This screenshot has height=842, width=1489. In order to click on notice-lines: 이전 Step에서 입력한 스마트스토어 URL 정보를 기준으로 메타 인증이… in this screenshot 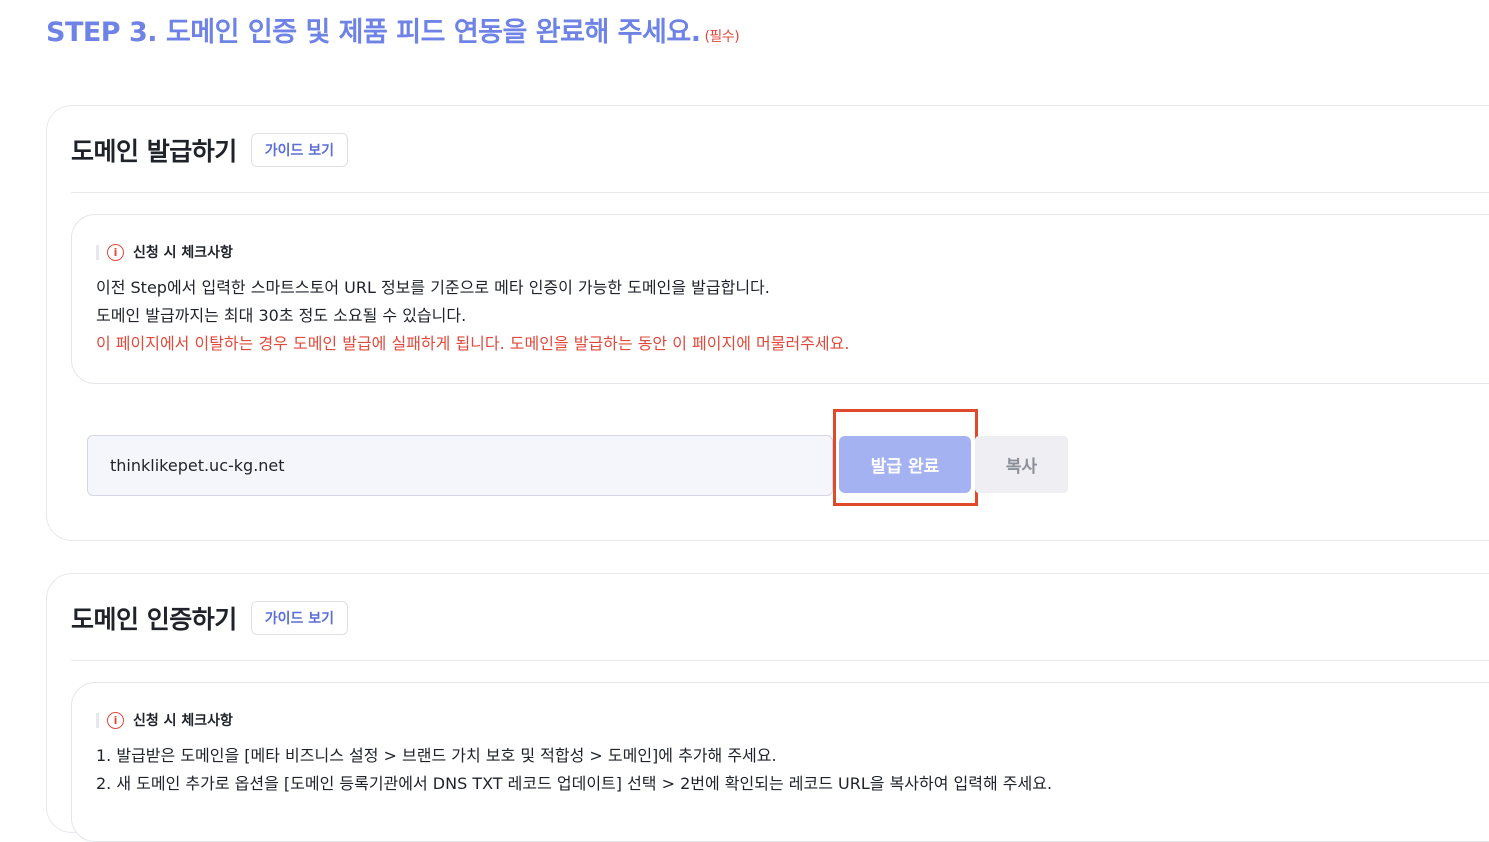, I will do `click(472, 316)`.